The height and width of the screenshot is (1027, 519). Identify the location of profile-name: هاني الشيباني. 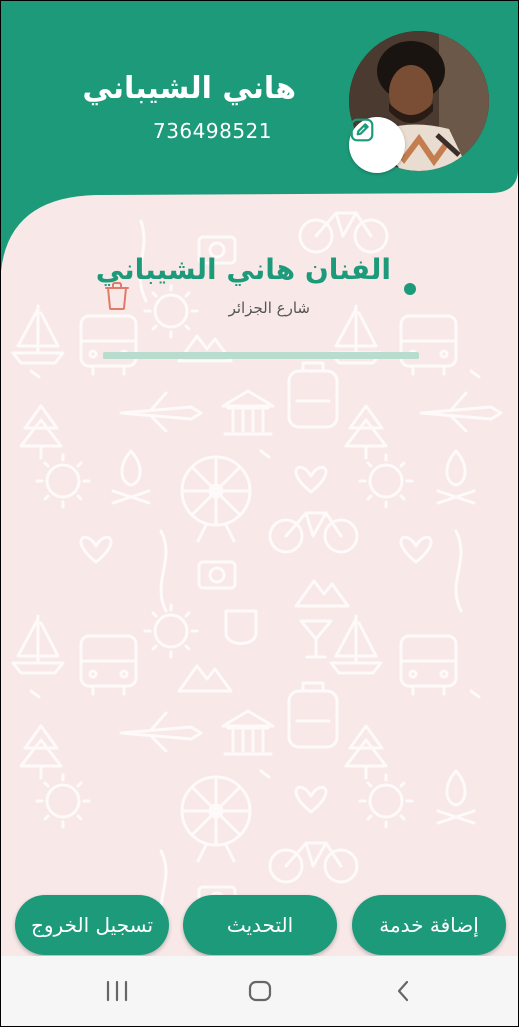
(189, 88).